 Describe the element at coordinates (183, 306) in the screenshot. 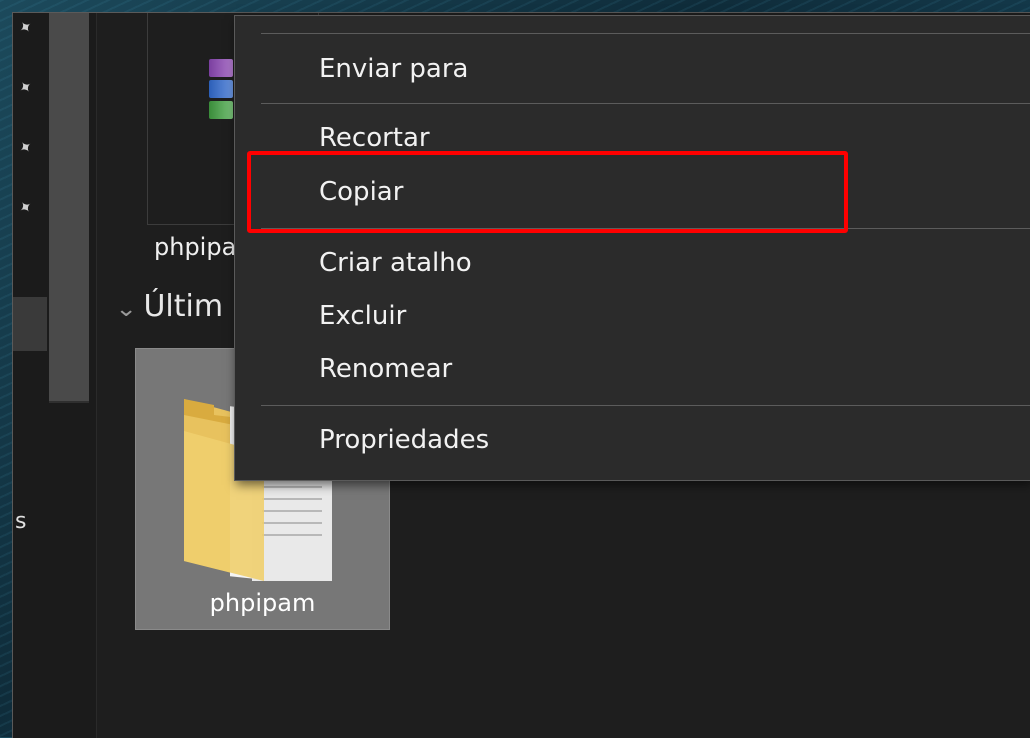

I see `group-header-label: Últim` at that location.